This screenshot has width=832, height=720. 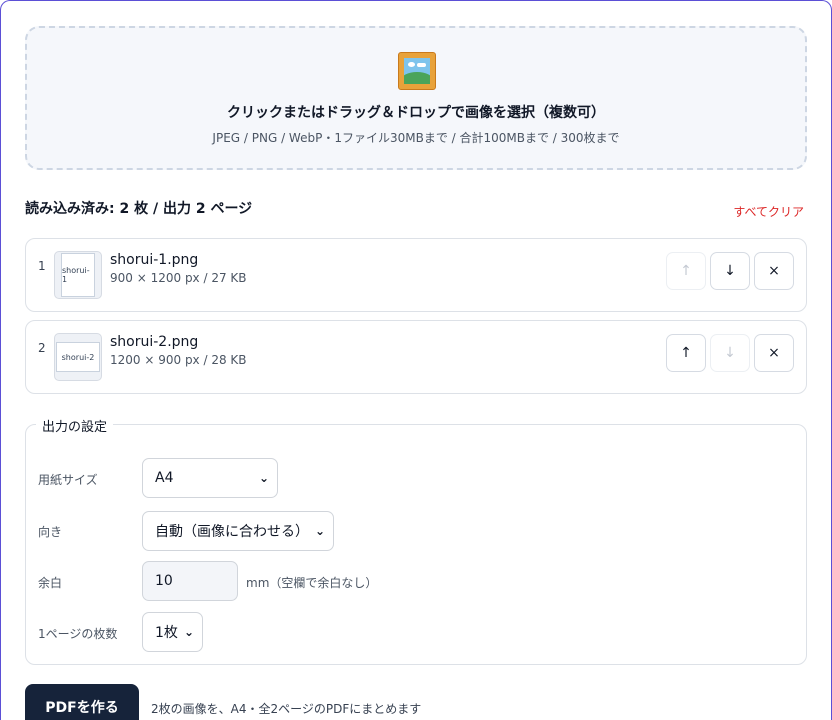 What do you see at coordinates (154, 342) in the screenshot?
I see `file-name: shorui-2.png` at bounding box center [154, 342].